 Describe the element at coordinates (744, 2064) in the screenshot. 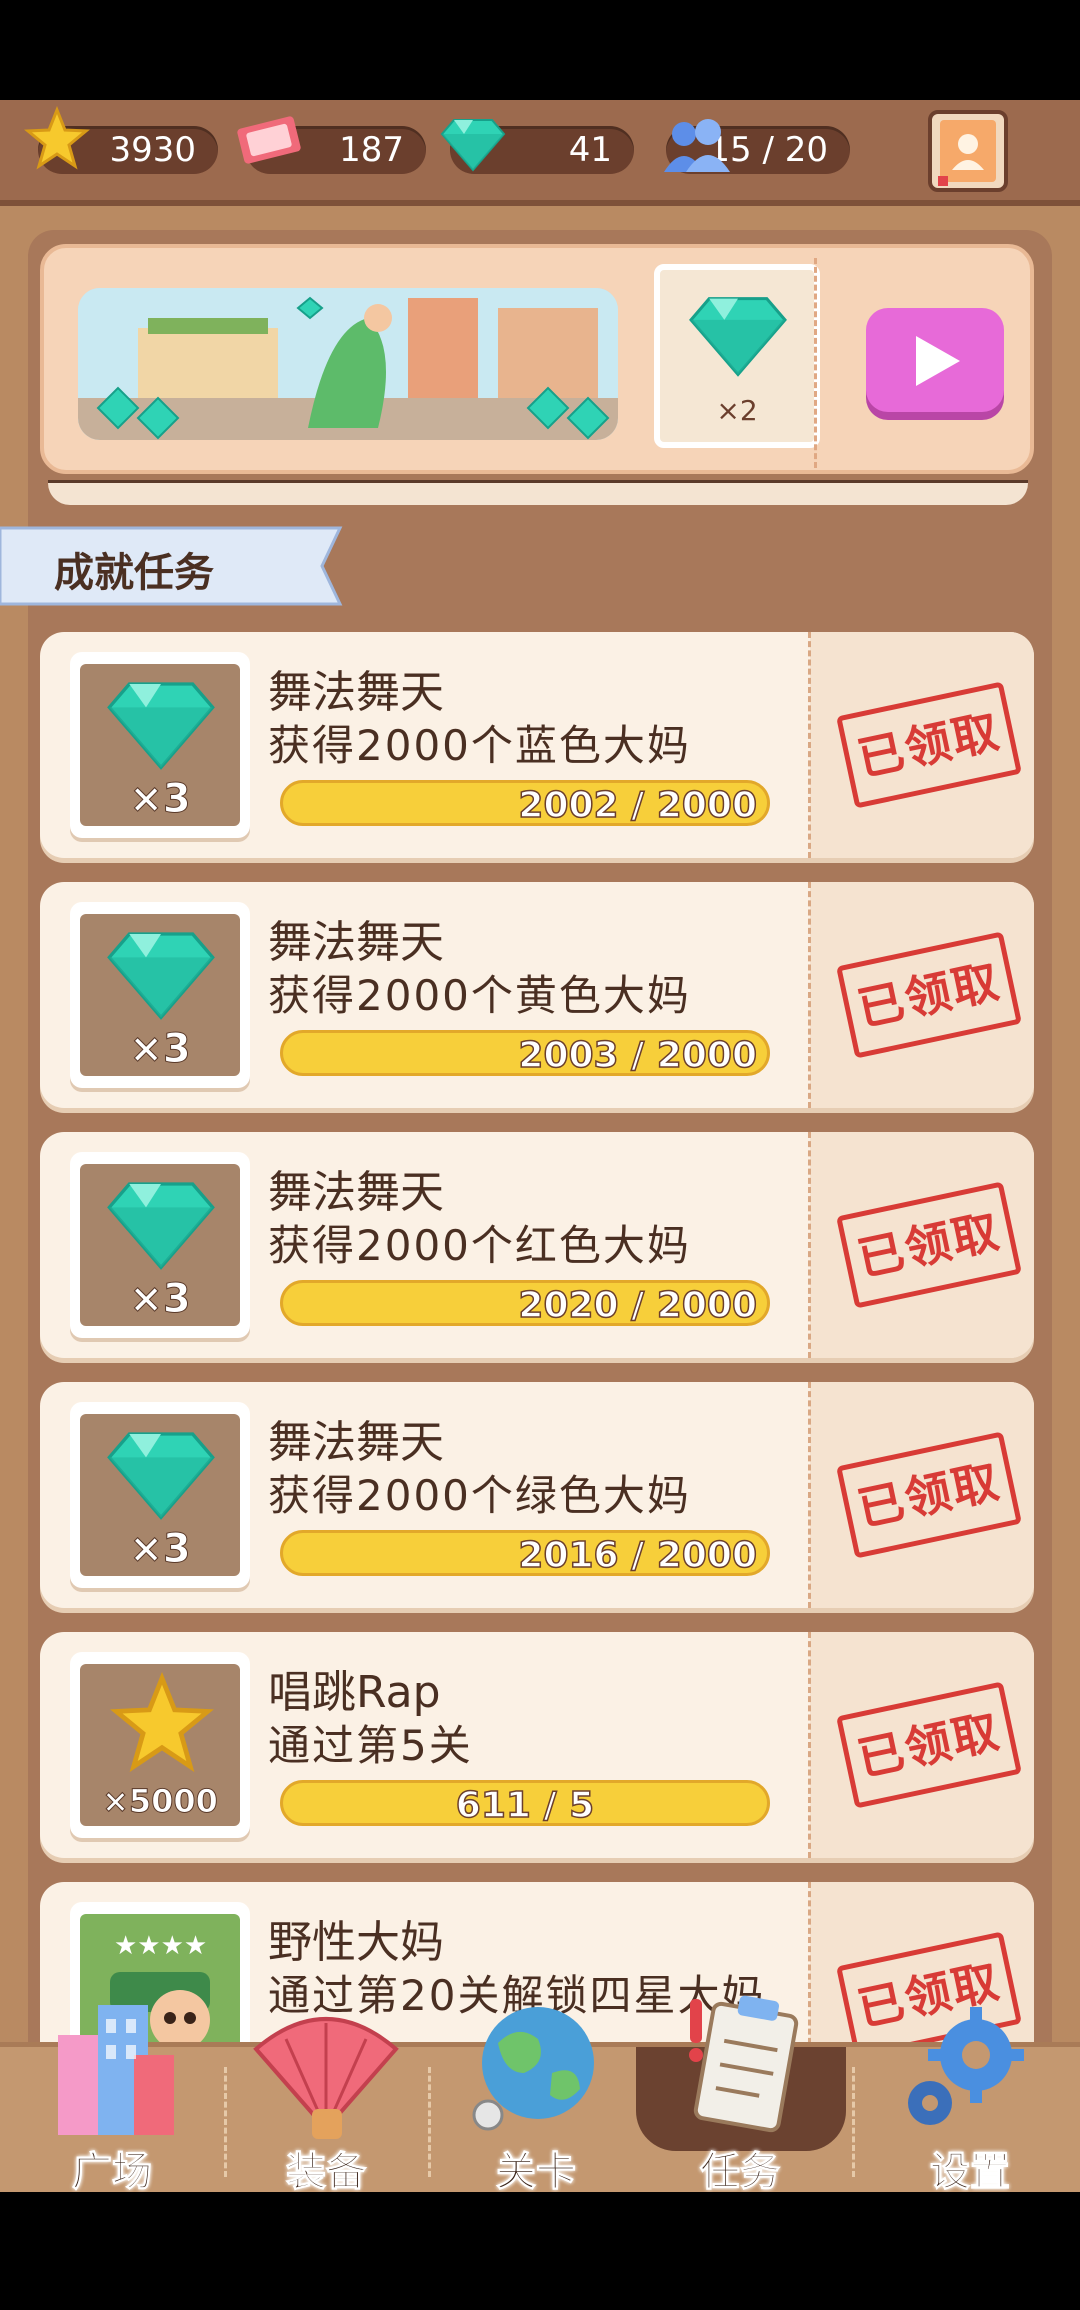

I see `clipboard-icon` at that location.